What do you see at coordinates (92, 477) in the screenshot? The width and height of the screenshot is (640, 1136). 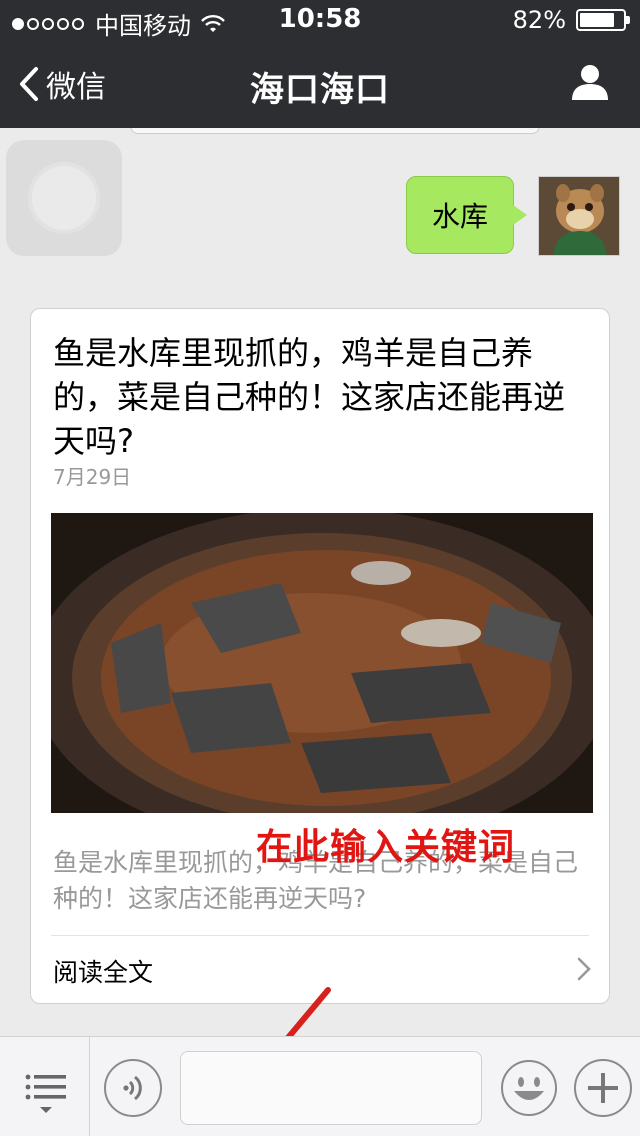 I see `article-date: 7月29日` at bounding box center [92, 477].